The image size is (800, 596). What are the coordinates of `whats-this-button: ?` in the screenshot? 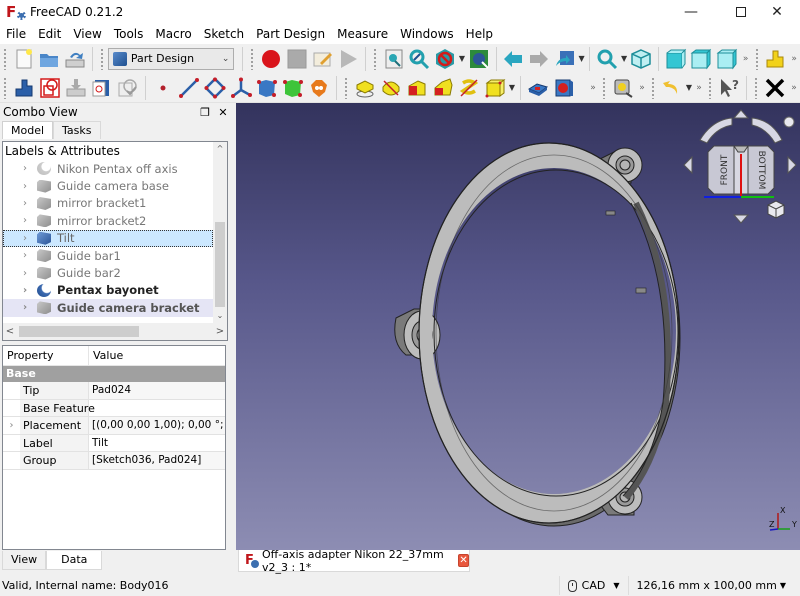 It's located at (729, 88).